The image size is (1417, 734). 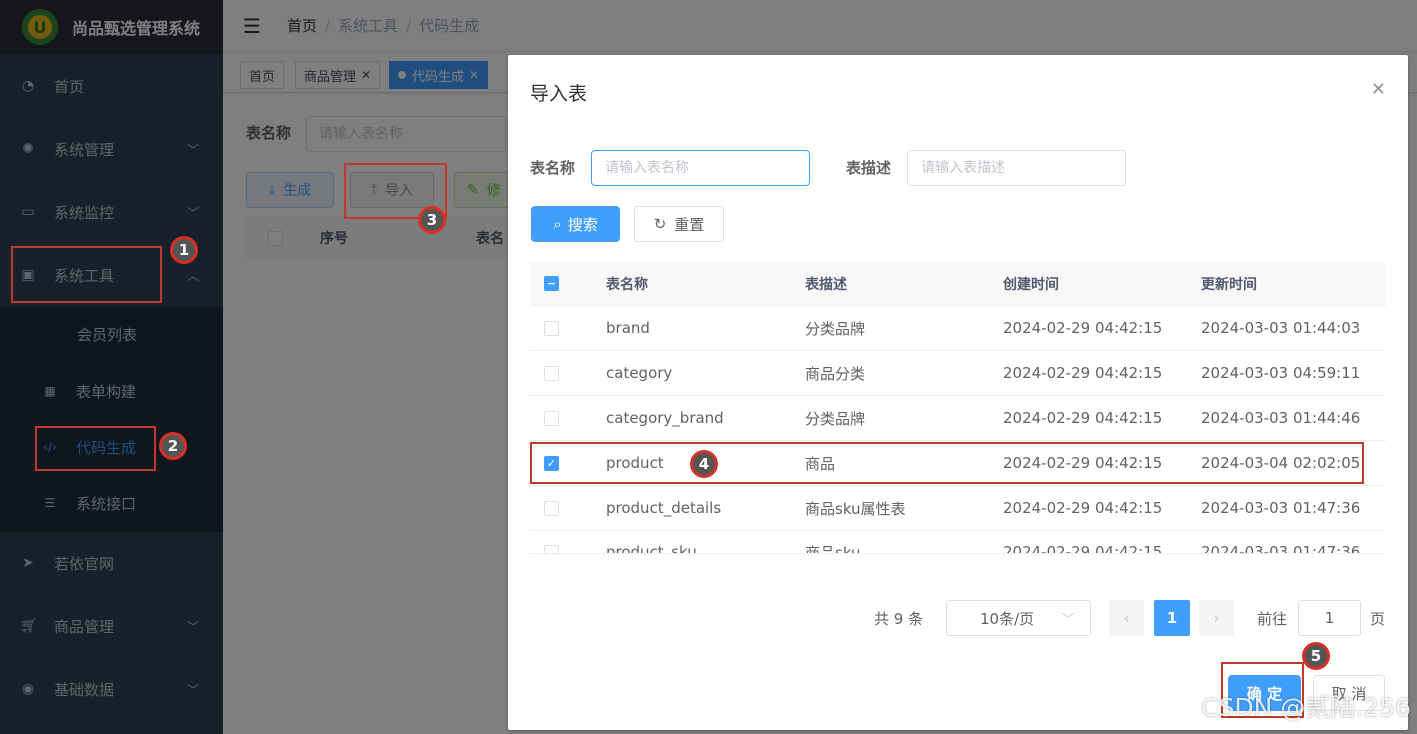 What do you see at coordinates (1031, 284) in the screenshot?
I see `col-header-created: 创建时间` at bounding box center [1031, 284].